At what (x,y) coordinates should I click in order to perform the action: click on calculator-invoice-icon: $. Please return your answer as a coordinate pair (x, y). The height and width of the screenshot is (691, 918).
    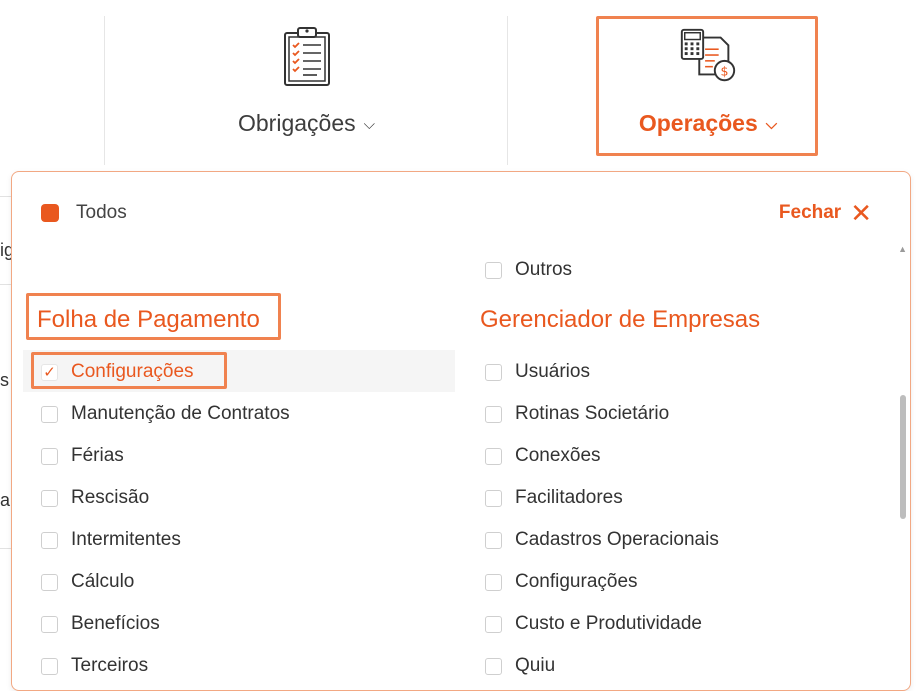
    Looking at the image, I should click on (708, 56).